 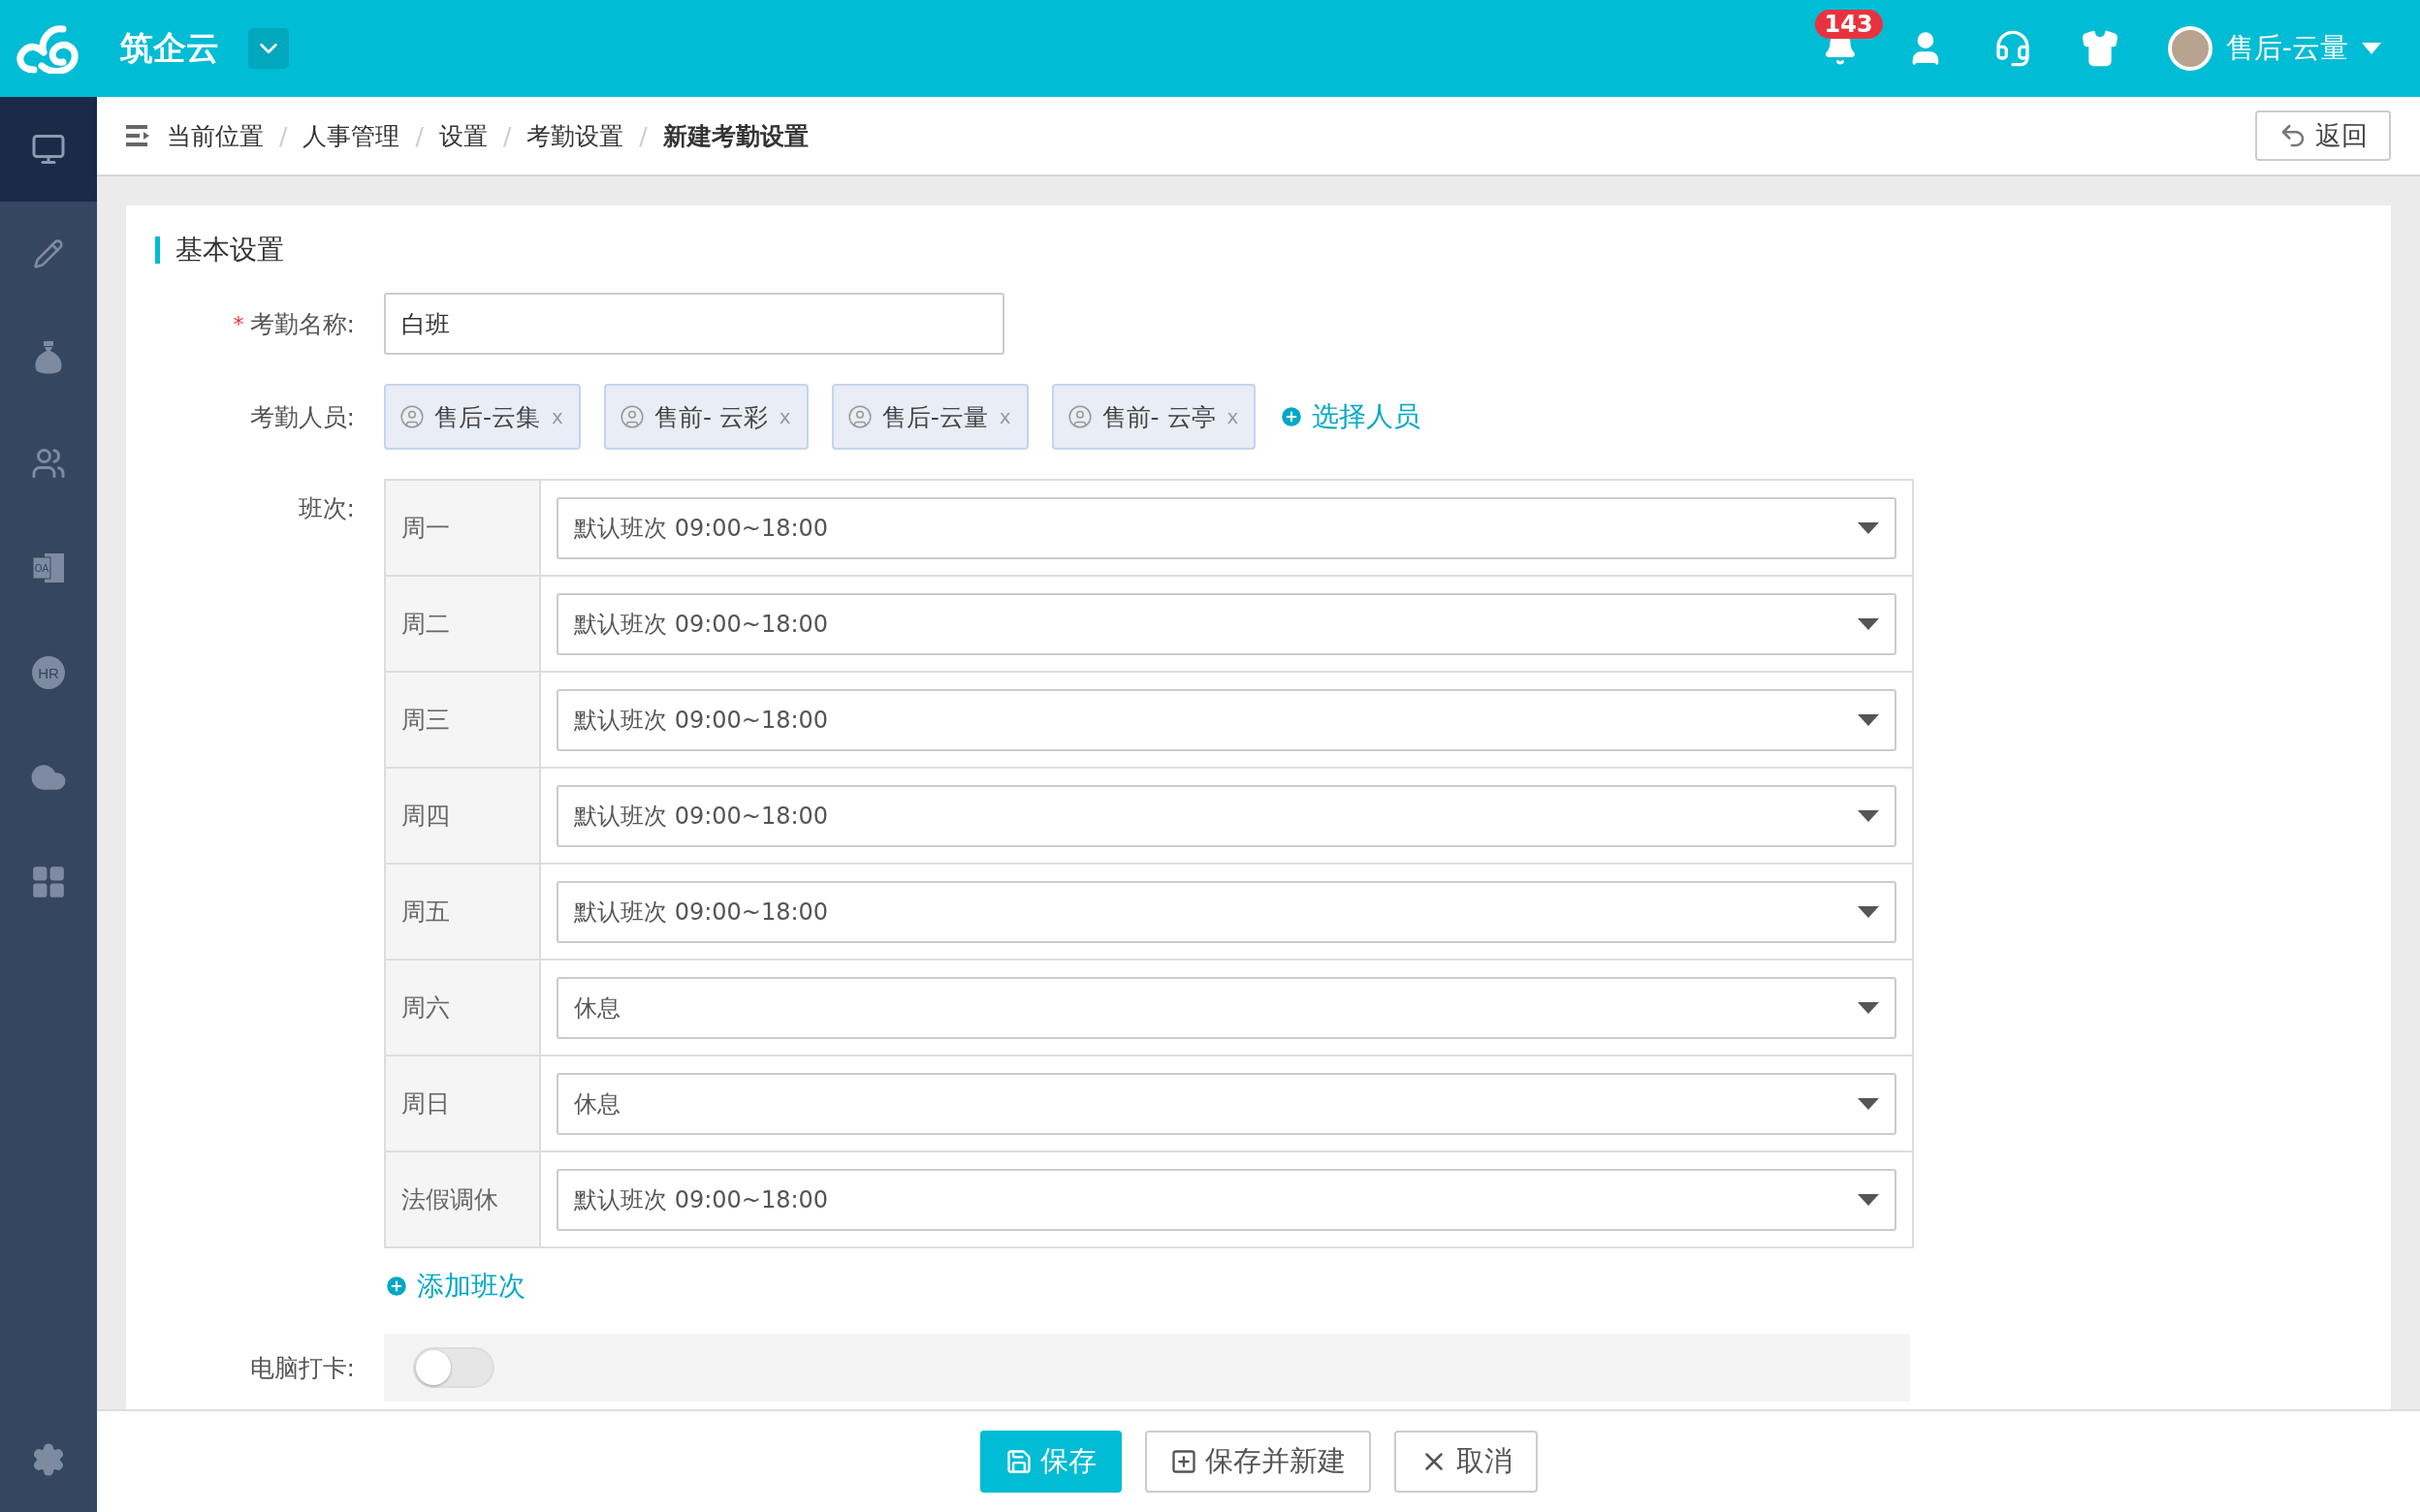 What do you see at coordinates (1465, 1462) in the screenshot?
I see `cancel-button: 取消` at bounding box center [1465, 1462].